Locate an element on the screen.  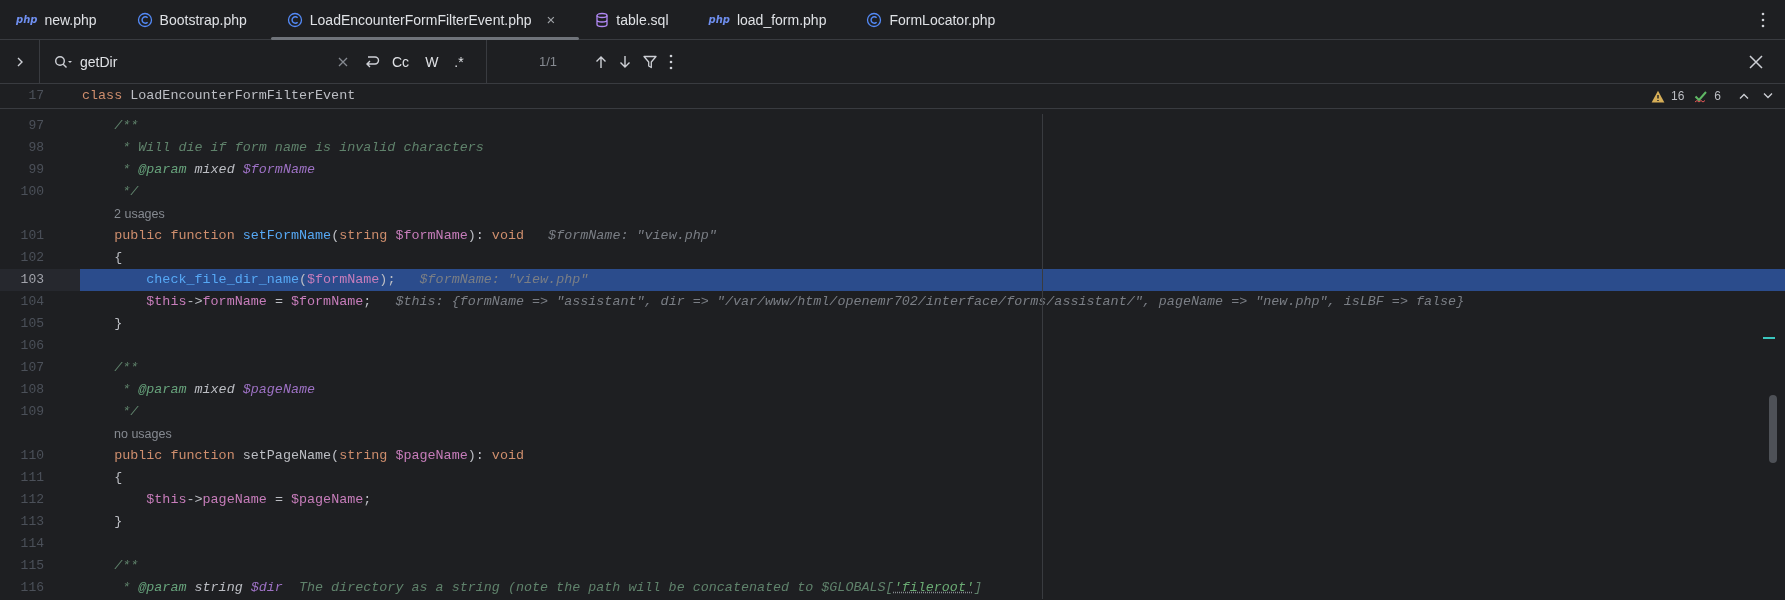
usages-link: no usages is located at coordinates (143, 434).